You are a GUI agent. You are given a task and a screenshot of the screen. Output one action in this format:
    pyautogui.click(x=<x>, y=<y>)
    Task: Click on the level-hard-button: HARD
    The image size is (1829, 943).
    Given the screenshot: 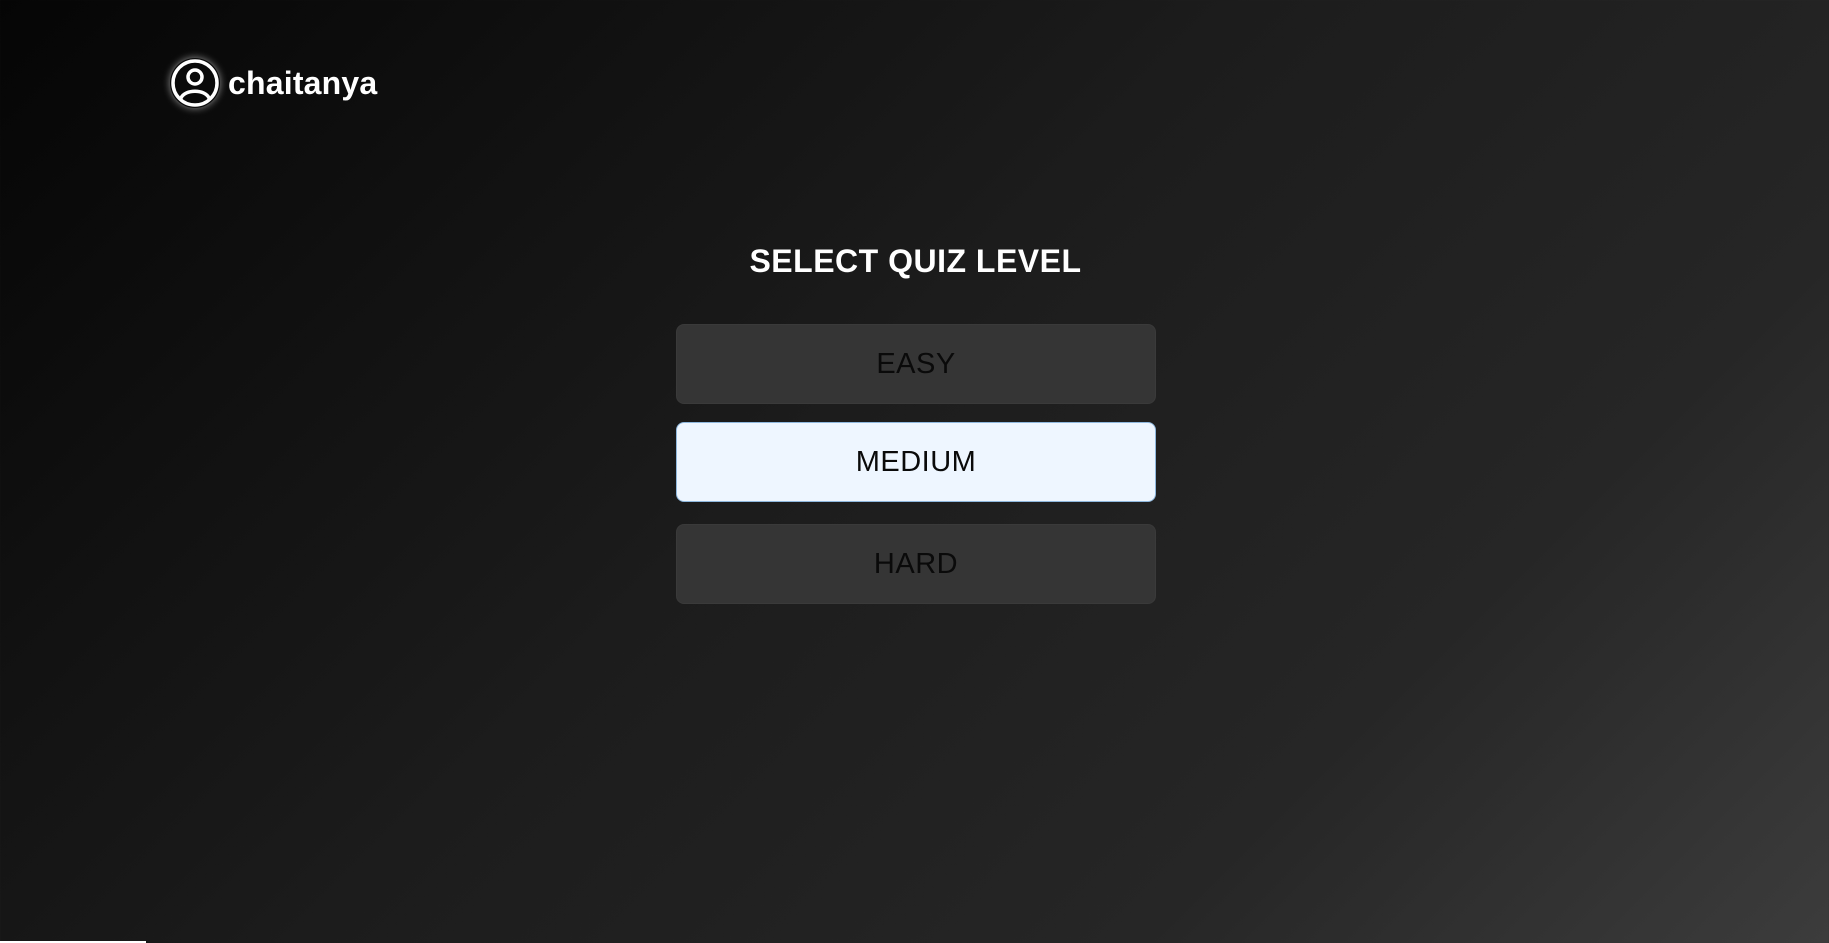 What is the action you would take?
    pyautogui.click(x=916, y=564)
    